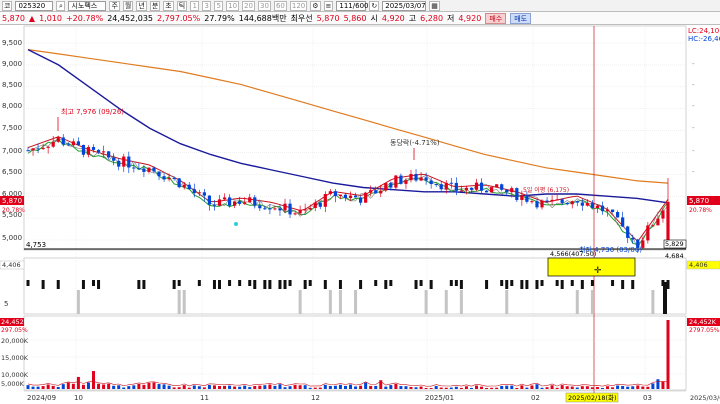  What do you see at coordinates (374, 5) in the screenshot?
I see `refresh-icon: ↻` at bounding box center [374, 5].